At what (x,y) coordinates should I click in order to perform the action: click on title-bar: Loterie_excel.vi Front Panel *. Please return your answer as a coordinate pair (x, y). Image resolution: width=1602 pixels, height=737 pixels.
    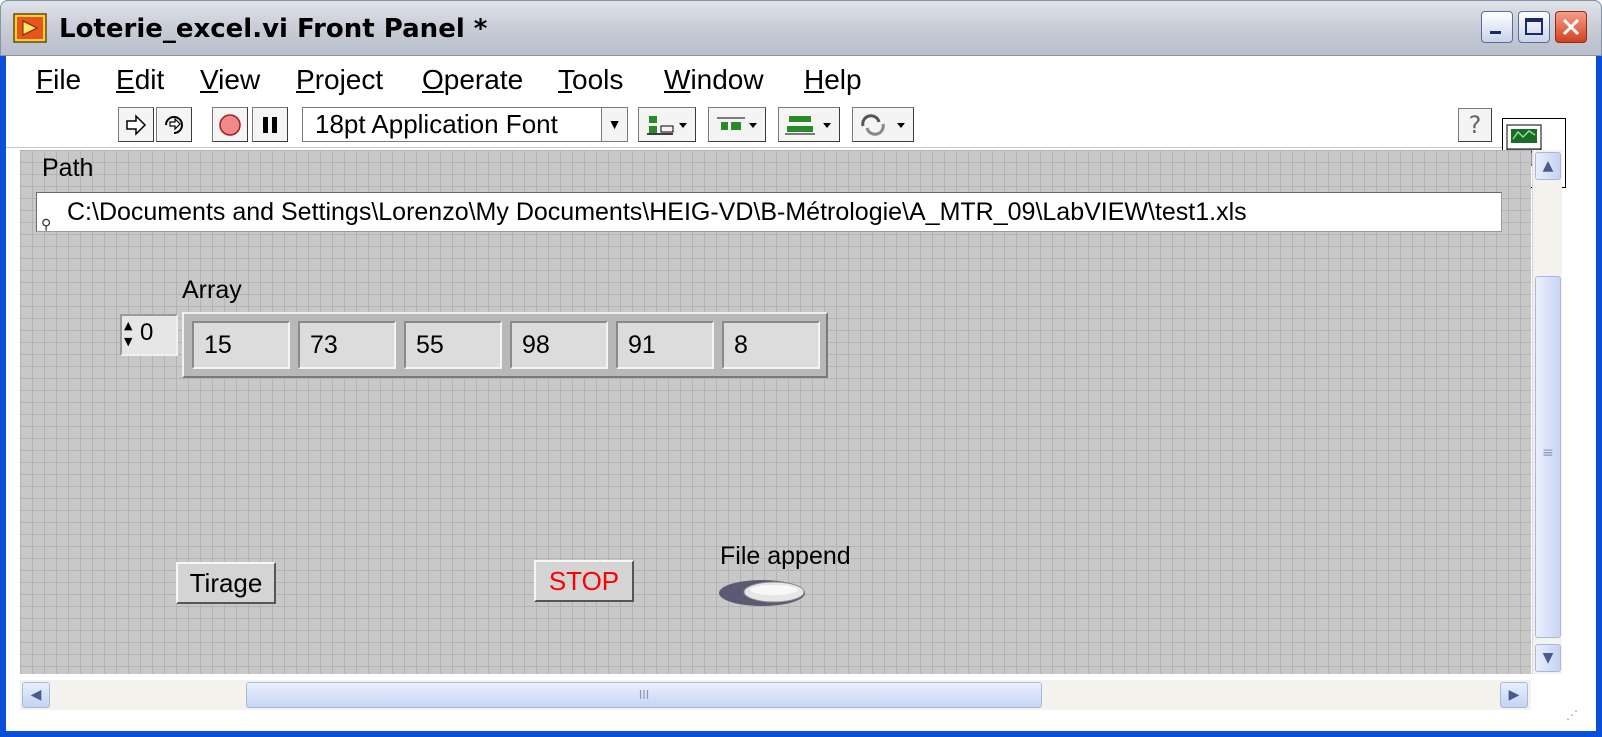
    Looking at the image, I should click on (801, 28).